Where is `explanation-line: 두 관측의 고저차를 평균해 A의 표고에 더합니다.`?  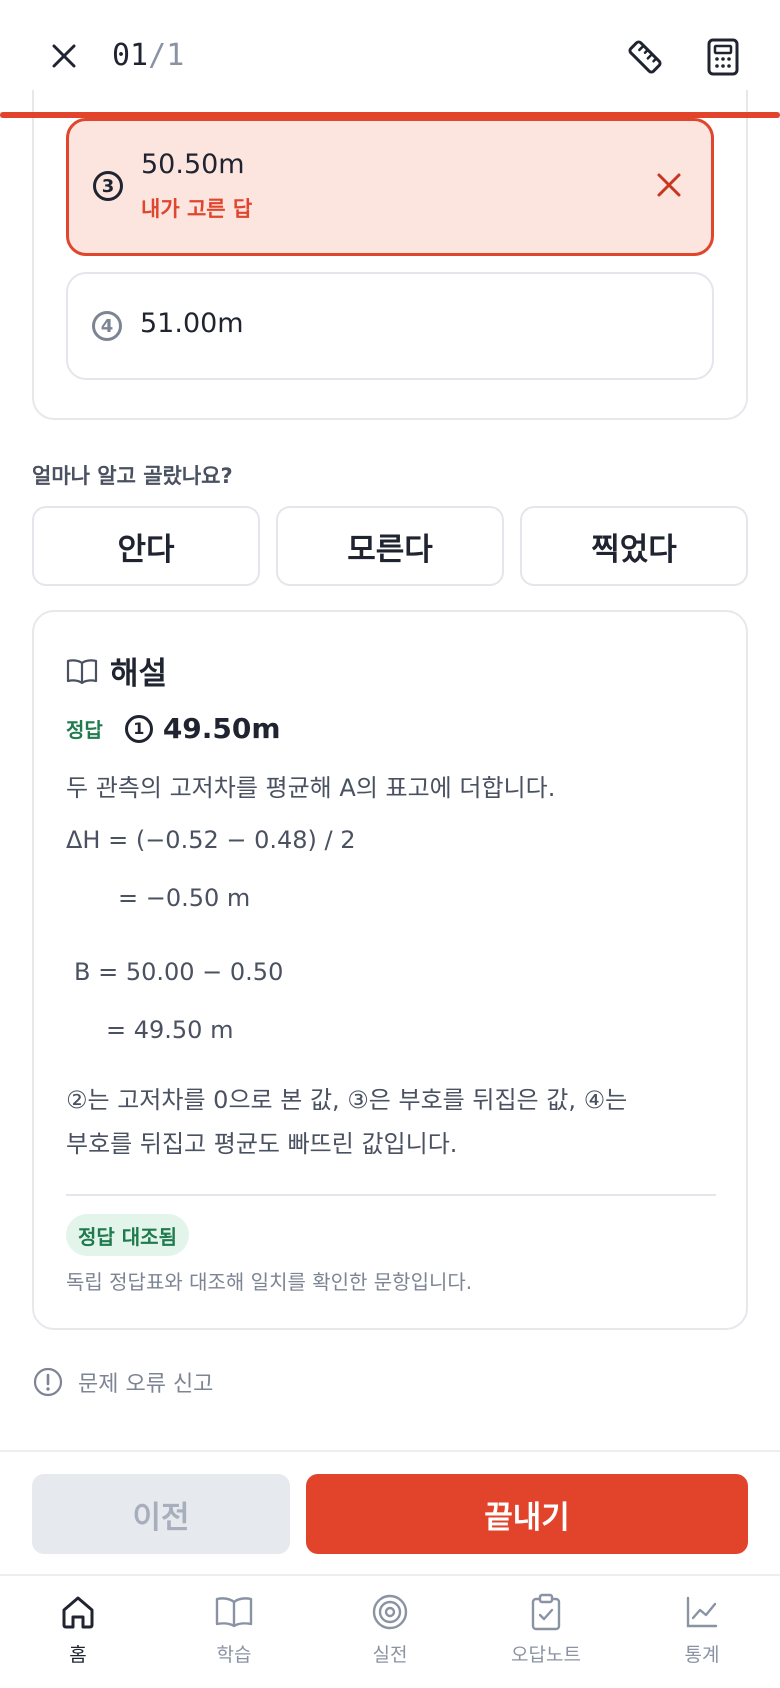 explanation-line: 두 관측의 고저차를 평균해 A의 표고에 더합니다. is located at coordinates (311, 788).